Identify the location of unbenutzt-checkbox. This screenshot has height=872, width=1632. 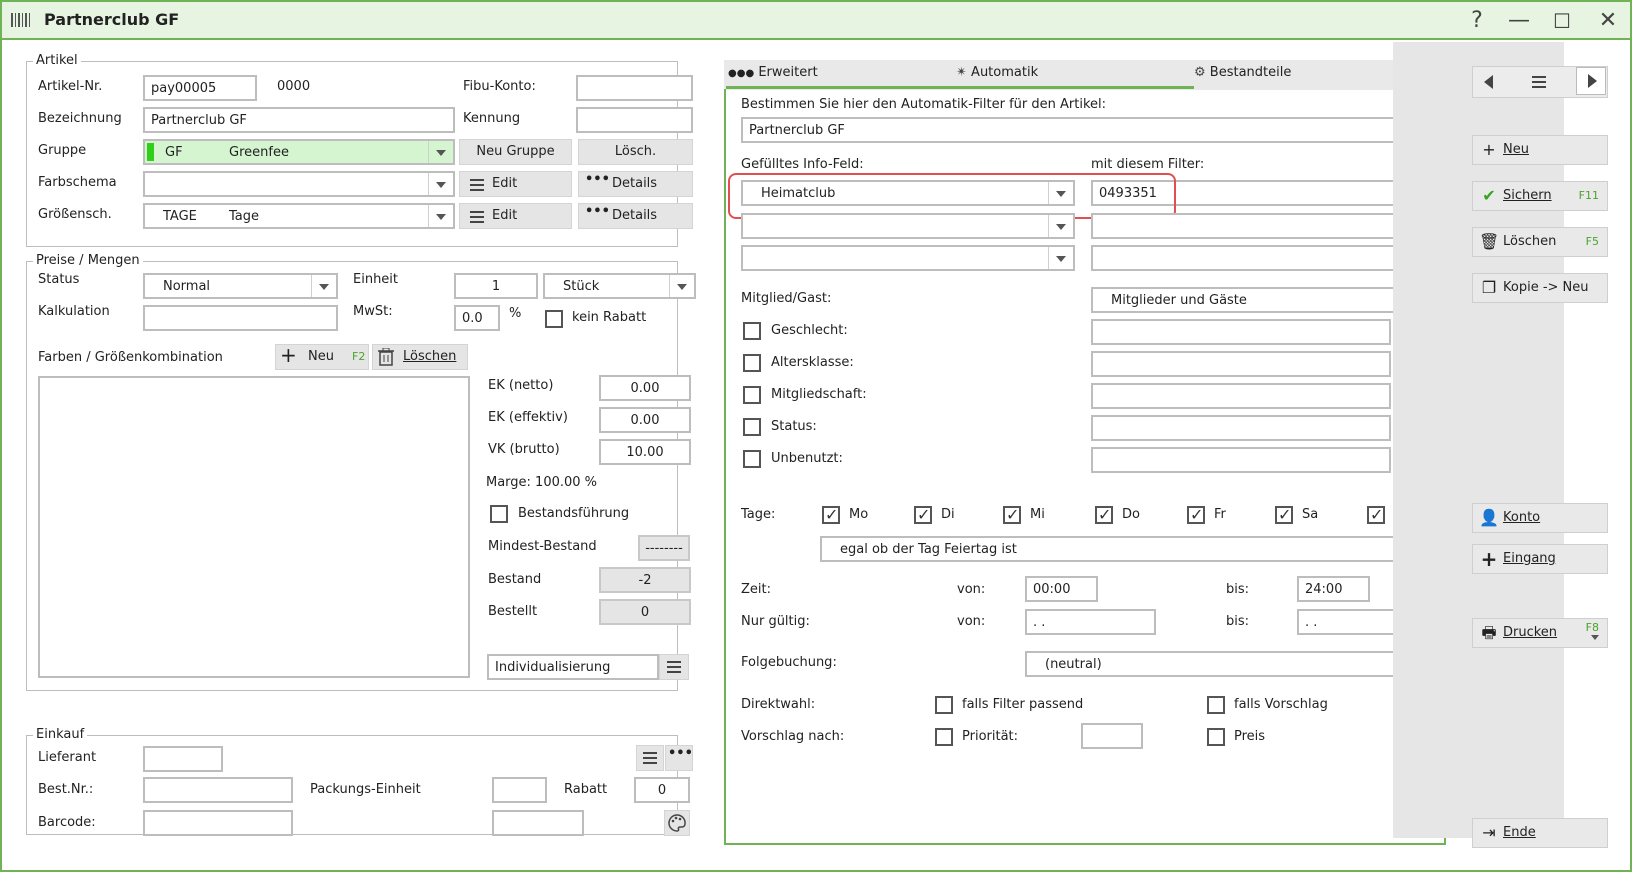
(752, 459).